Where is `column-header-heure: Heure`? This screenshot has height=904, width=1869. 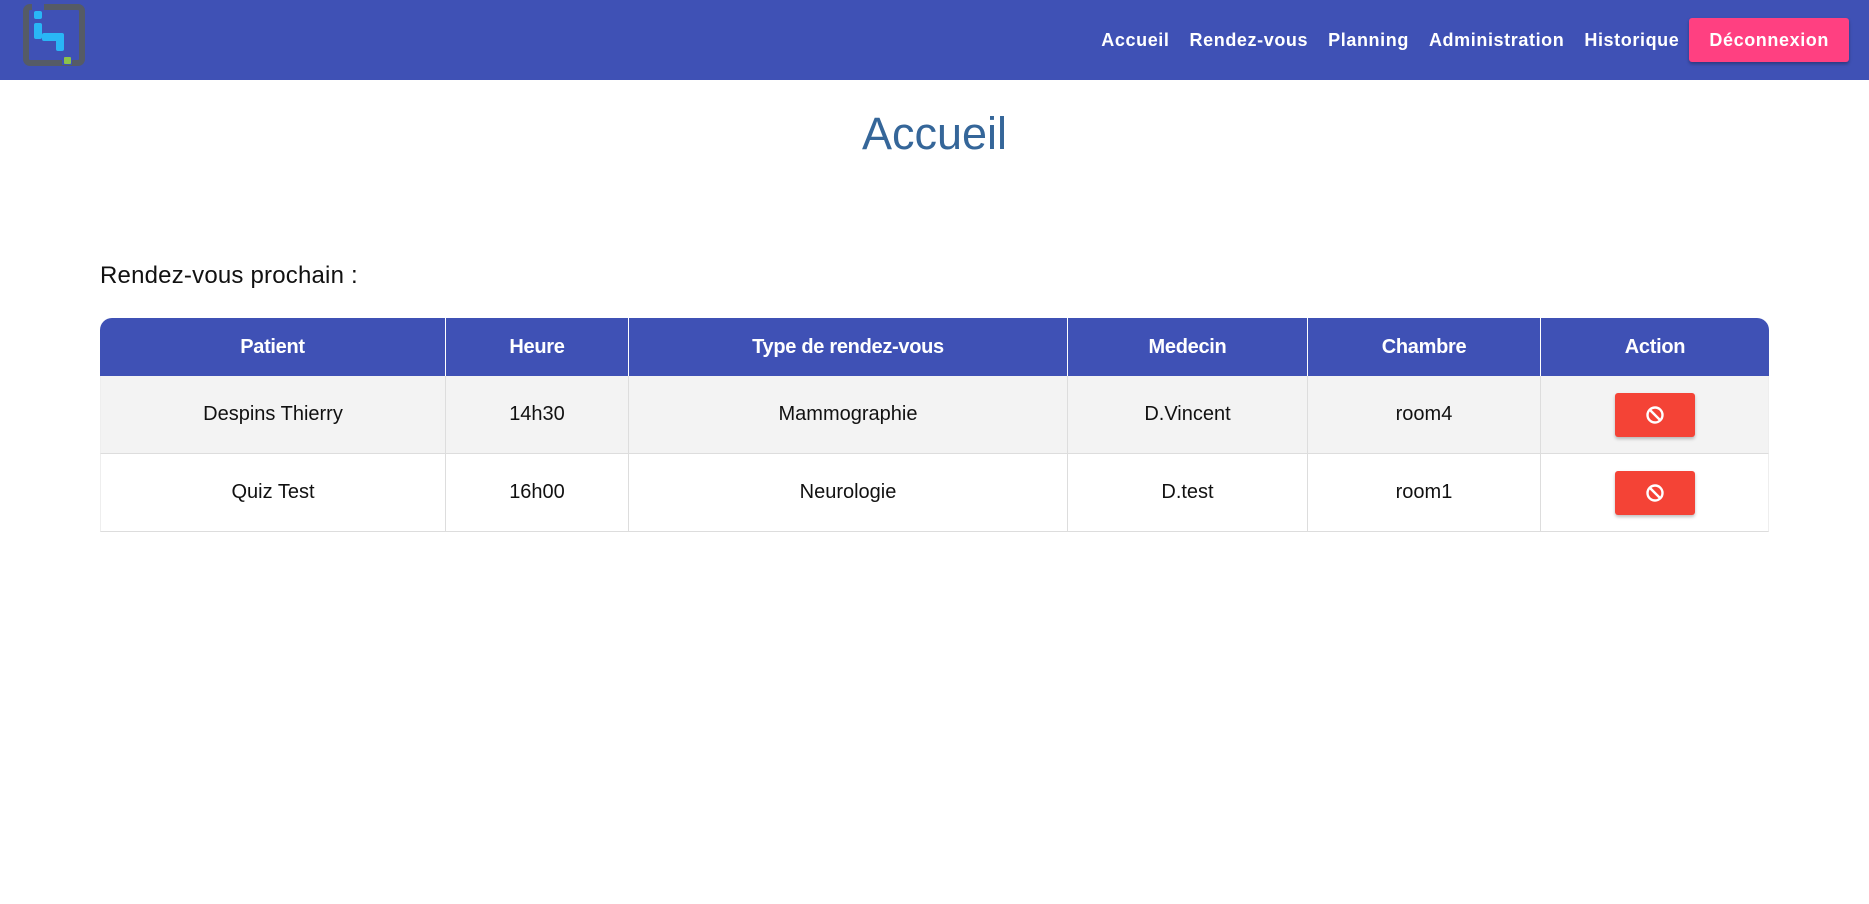 column-header-heure: Heure is located at coordinates (537, 347).